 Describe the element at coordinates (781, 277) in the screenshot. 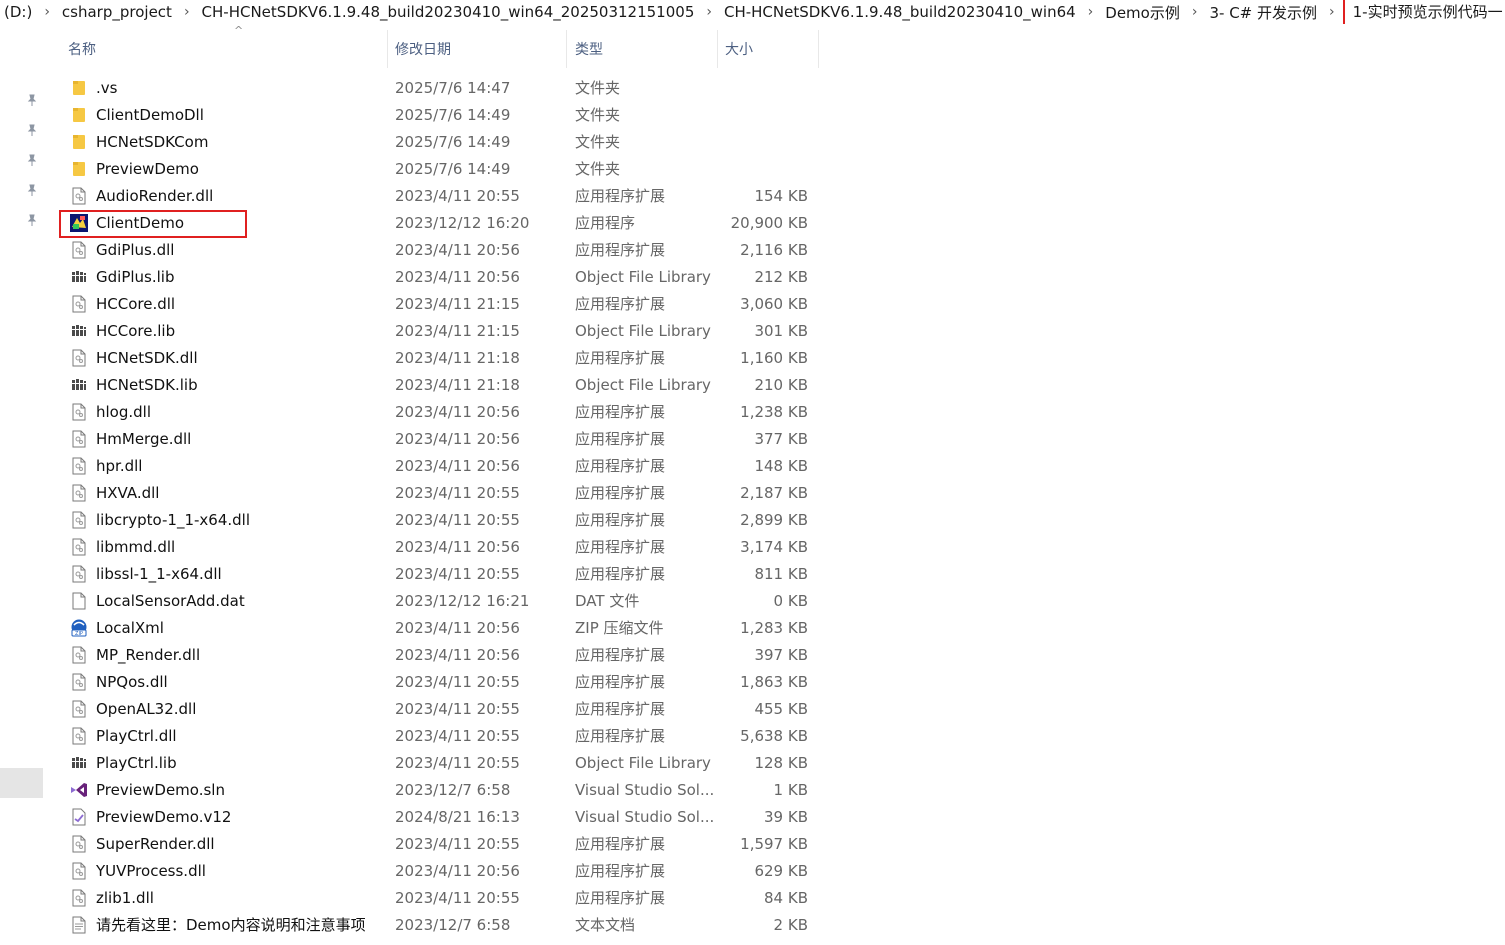

I see `file-size: 212 KB` at that location.